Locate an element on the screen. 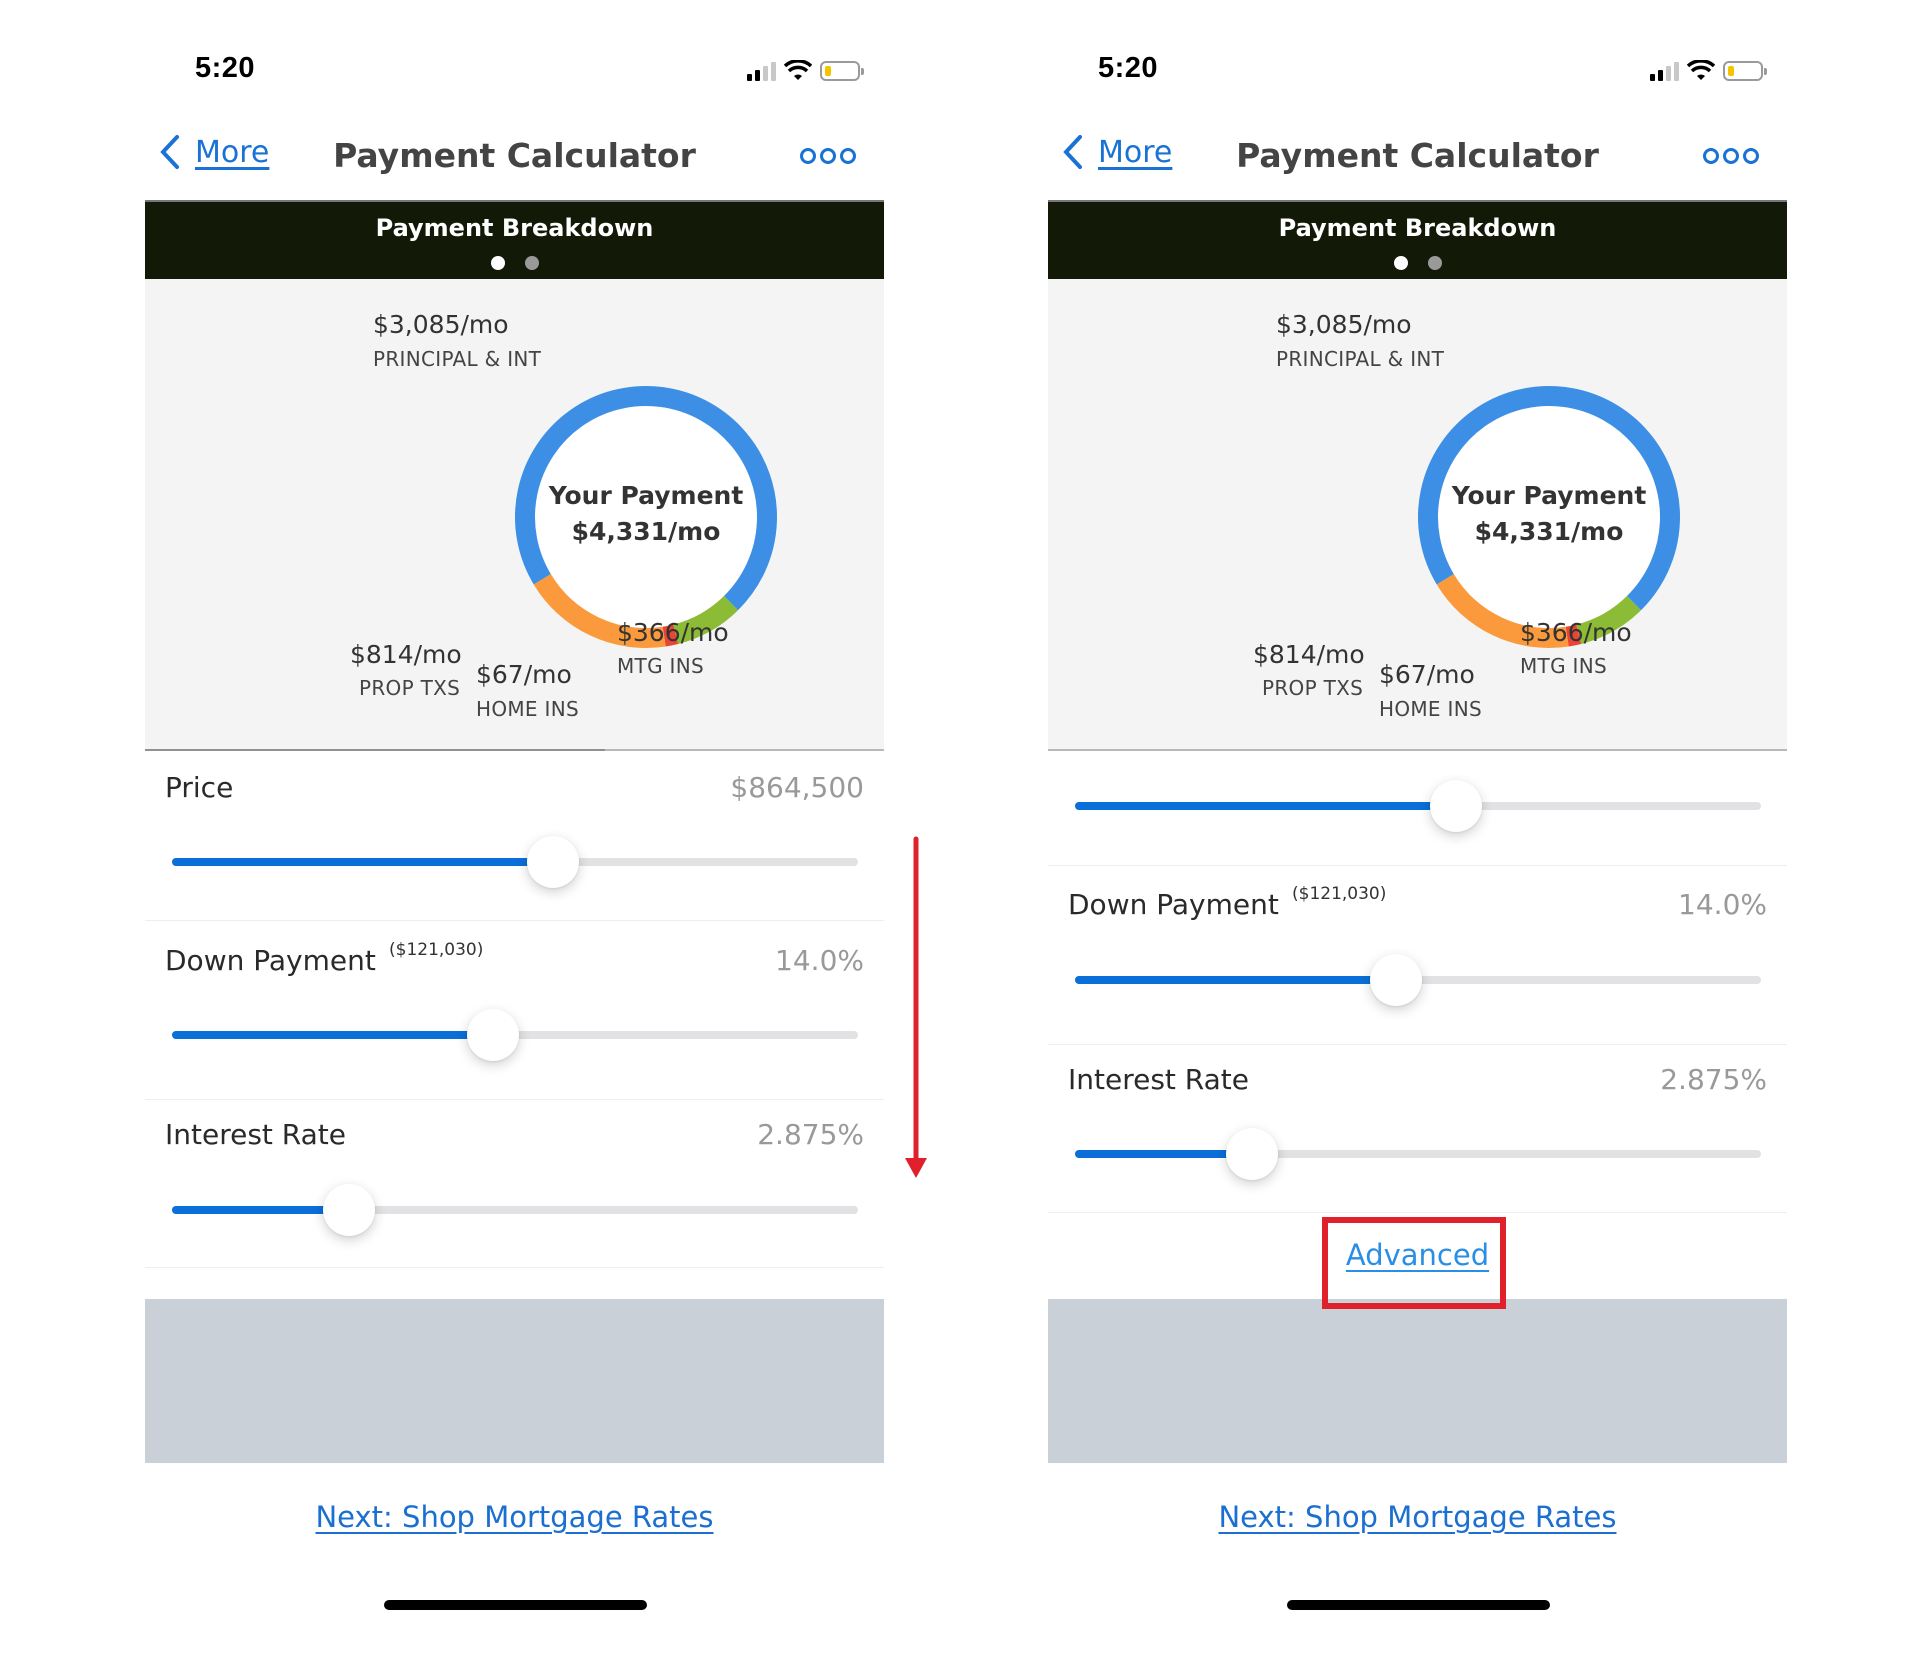  scroll-indicator is located at coordinates (375, 750).